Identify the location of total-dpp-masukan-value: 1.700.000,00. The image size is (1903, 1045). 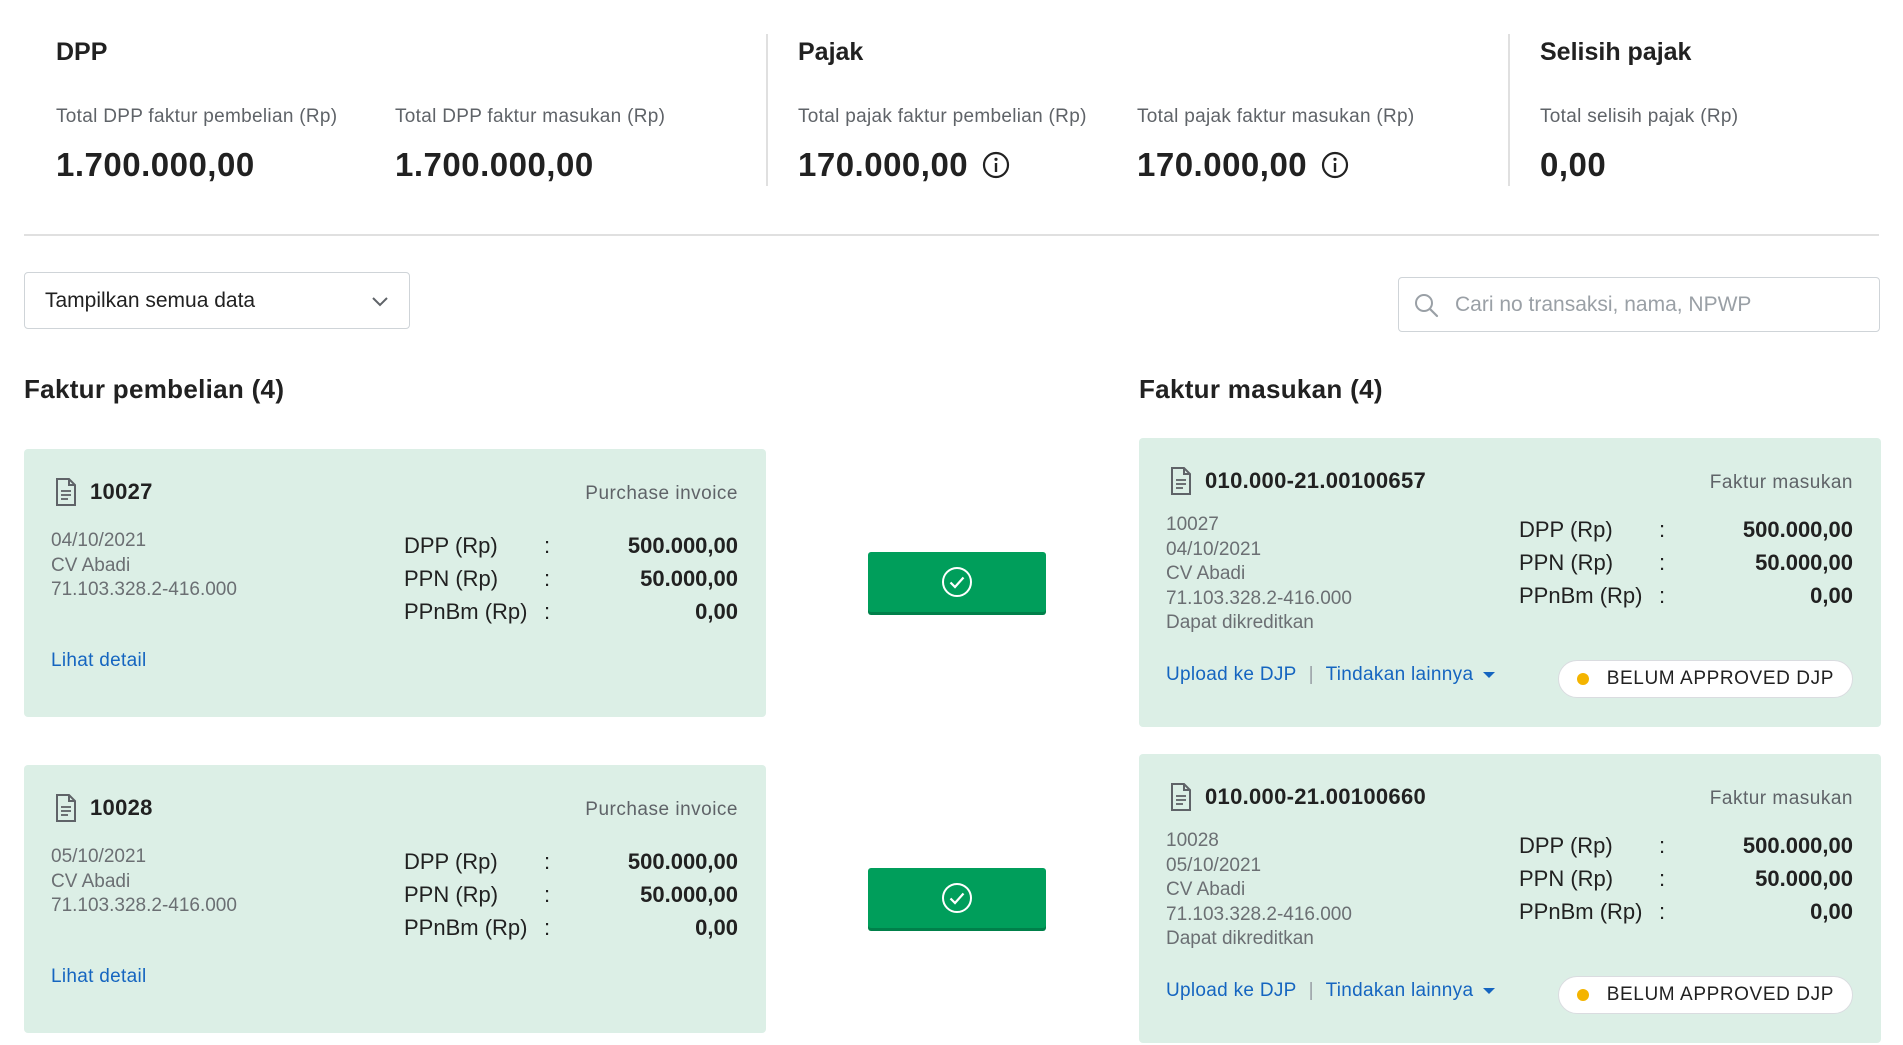
(494, 164).